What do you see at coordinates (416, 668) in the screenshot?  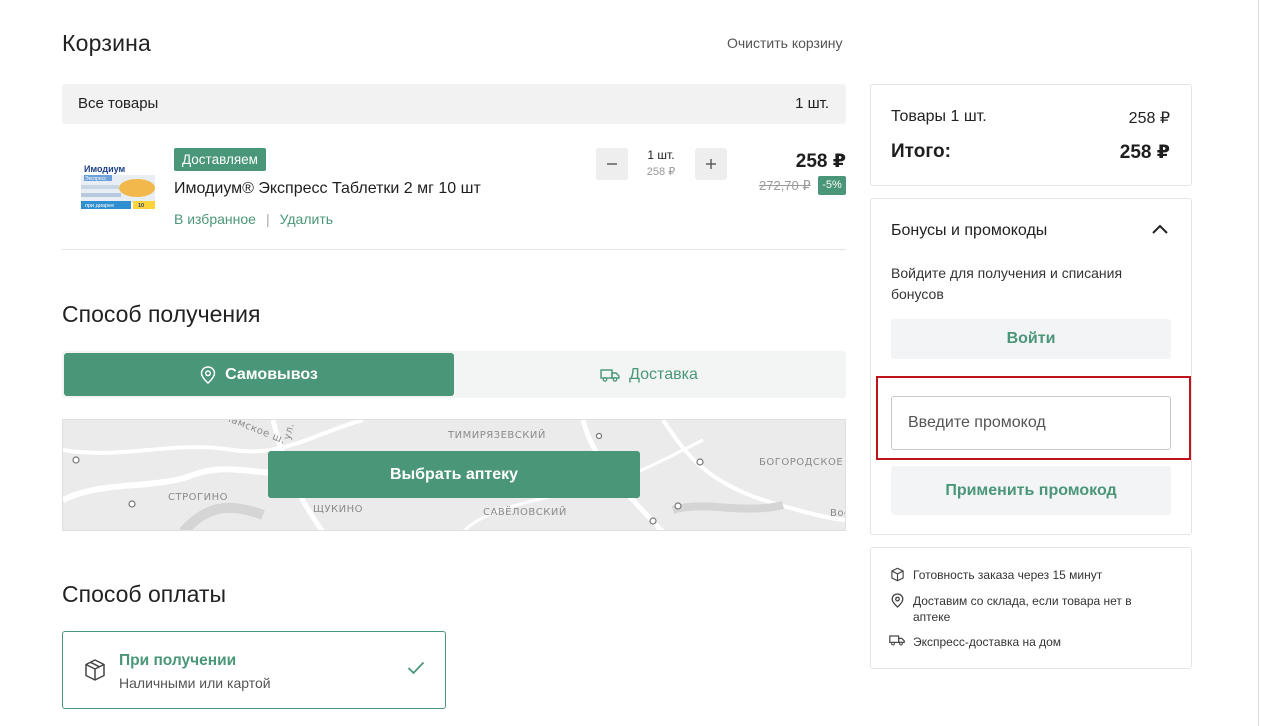 I see `checkmark-icon` at bounding box center [416, 668].